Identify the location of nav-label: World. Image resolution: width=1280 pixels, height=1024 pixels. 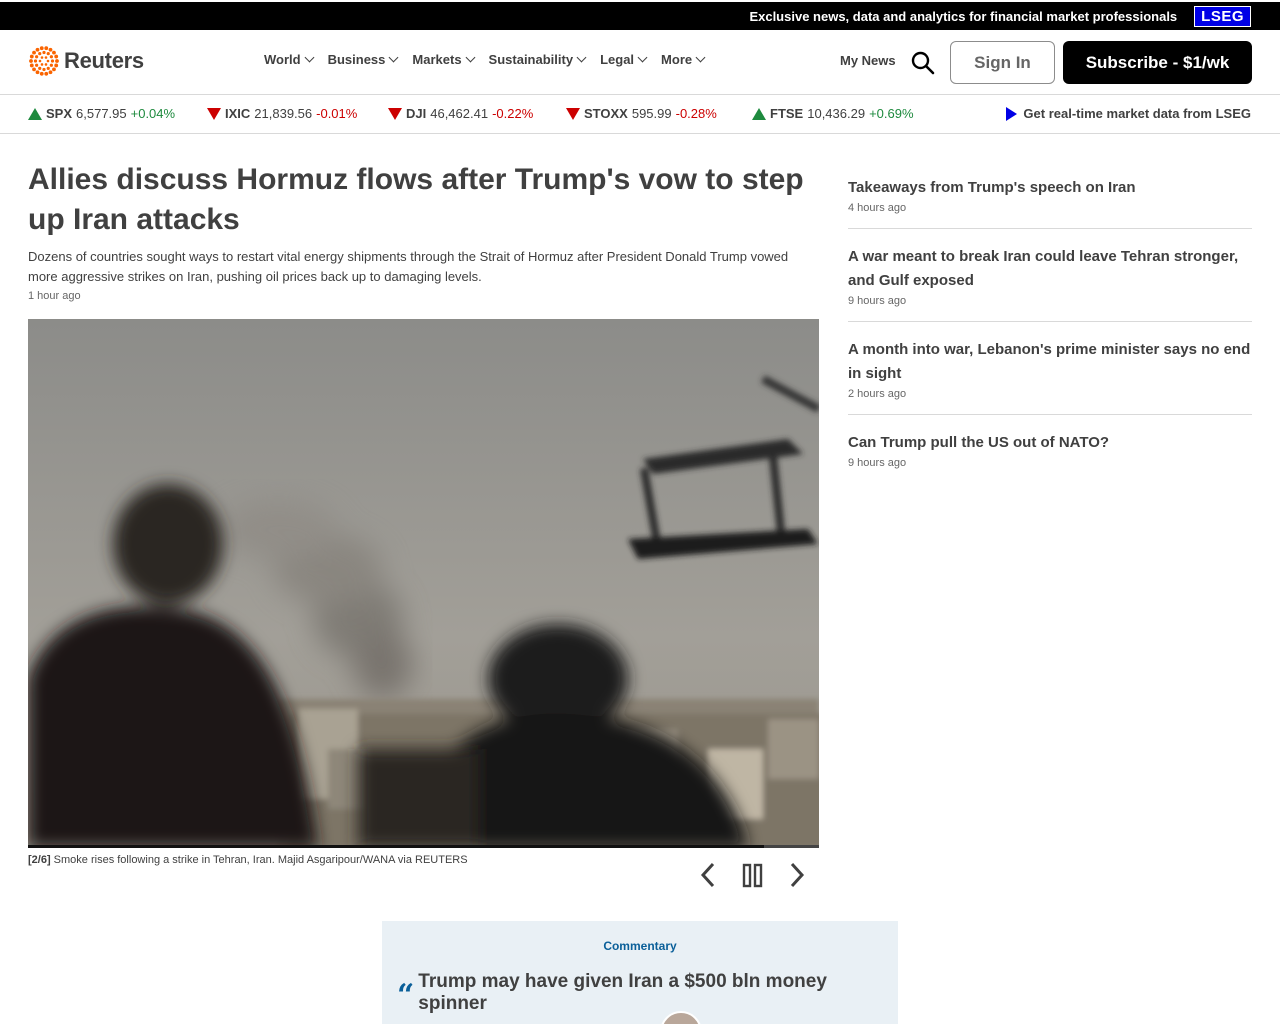
(282, 59).